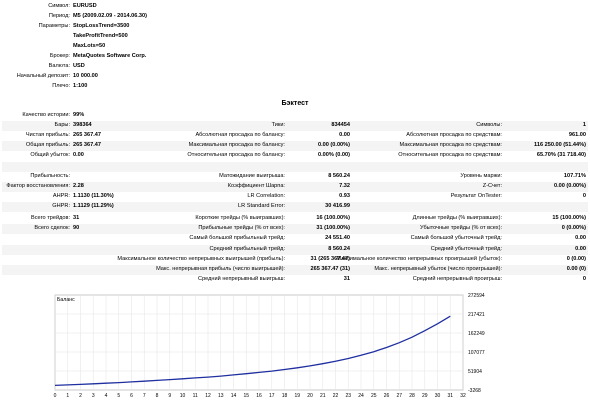 This screenshot has height=401, width=590. I want to click on x-tick-label: 13, so click(221, 396).